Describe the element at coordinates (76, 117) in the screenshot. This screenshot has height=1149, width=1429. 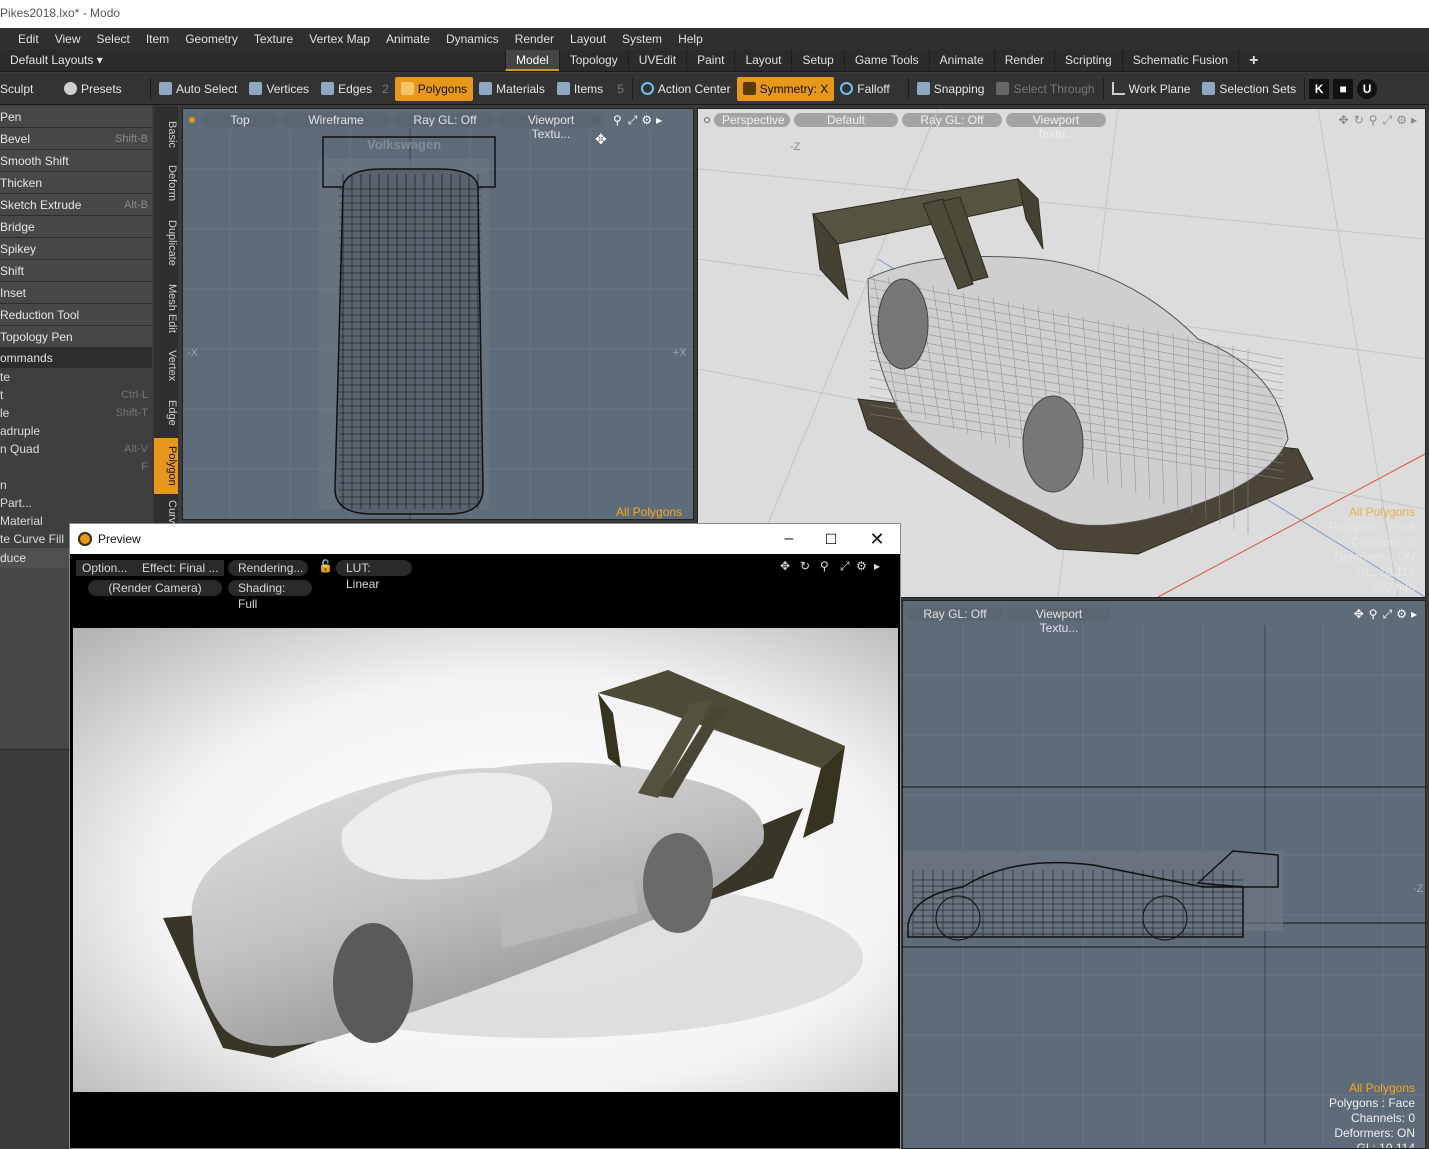
I see `tool-item: Pen` at that location.